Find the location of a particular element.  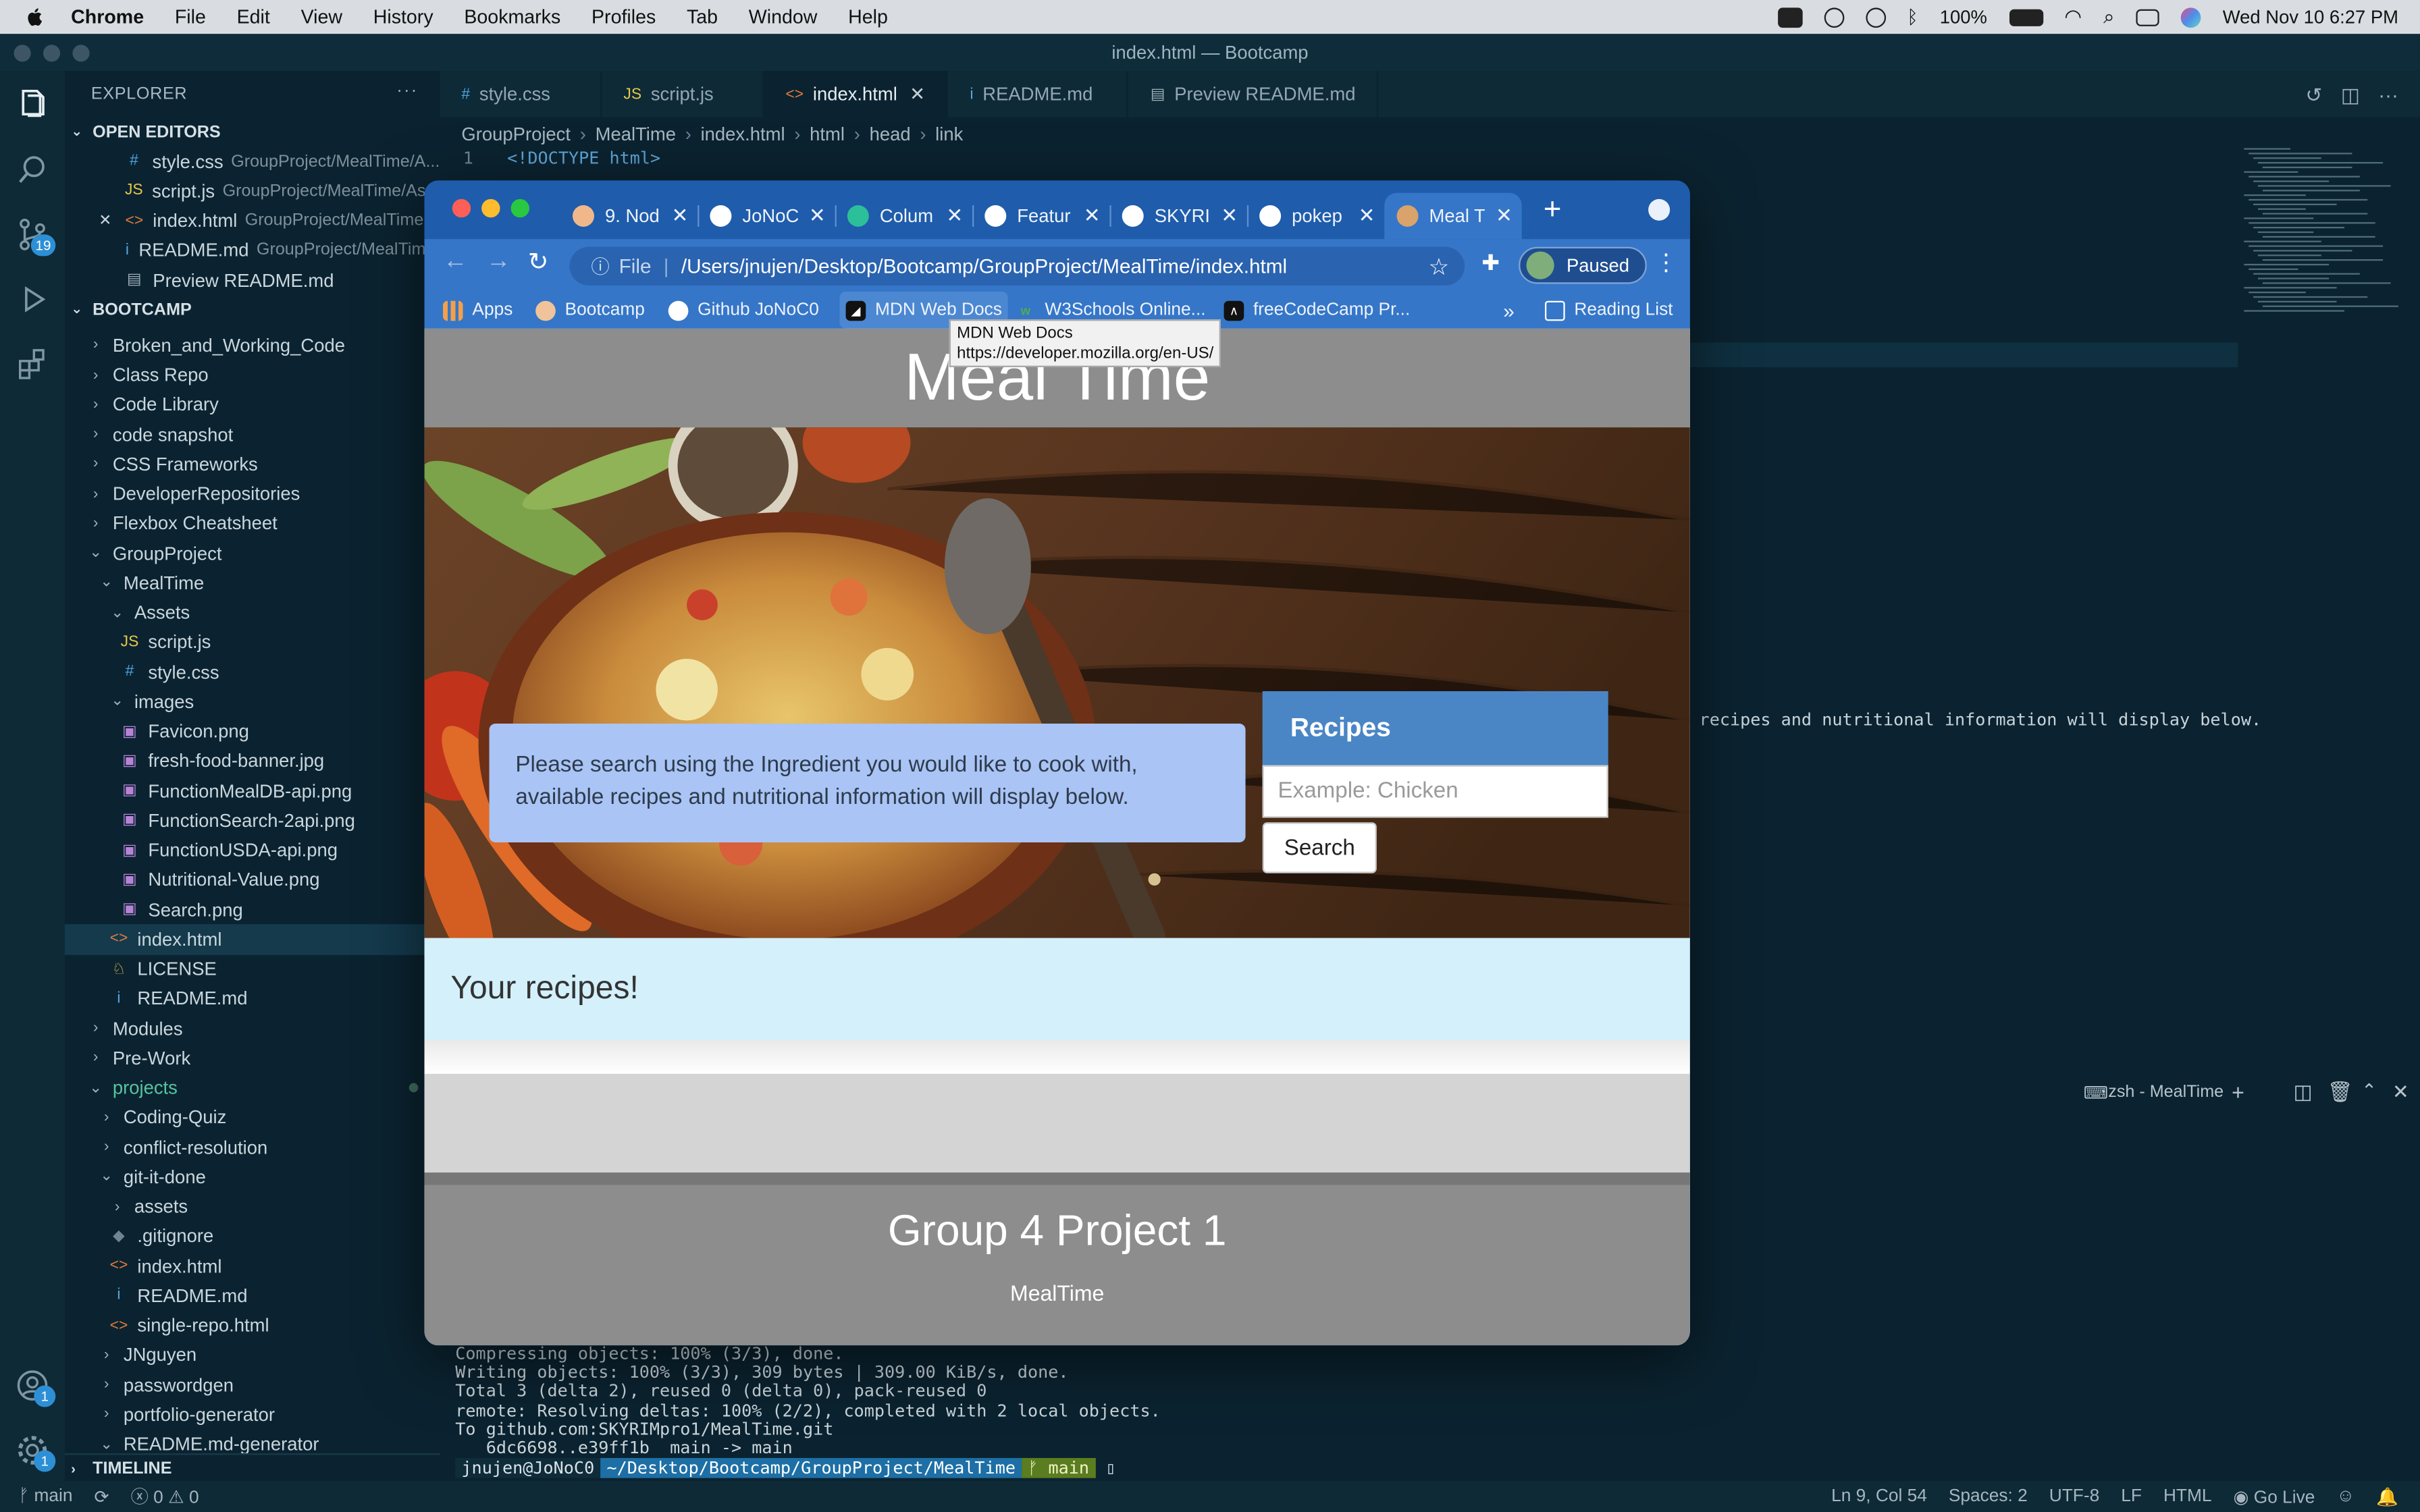

vscode-zoom-dot is located at coordinates (81, 53).